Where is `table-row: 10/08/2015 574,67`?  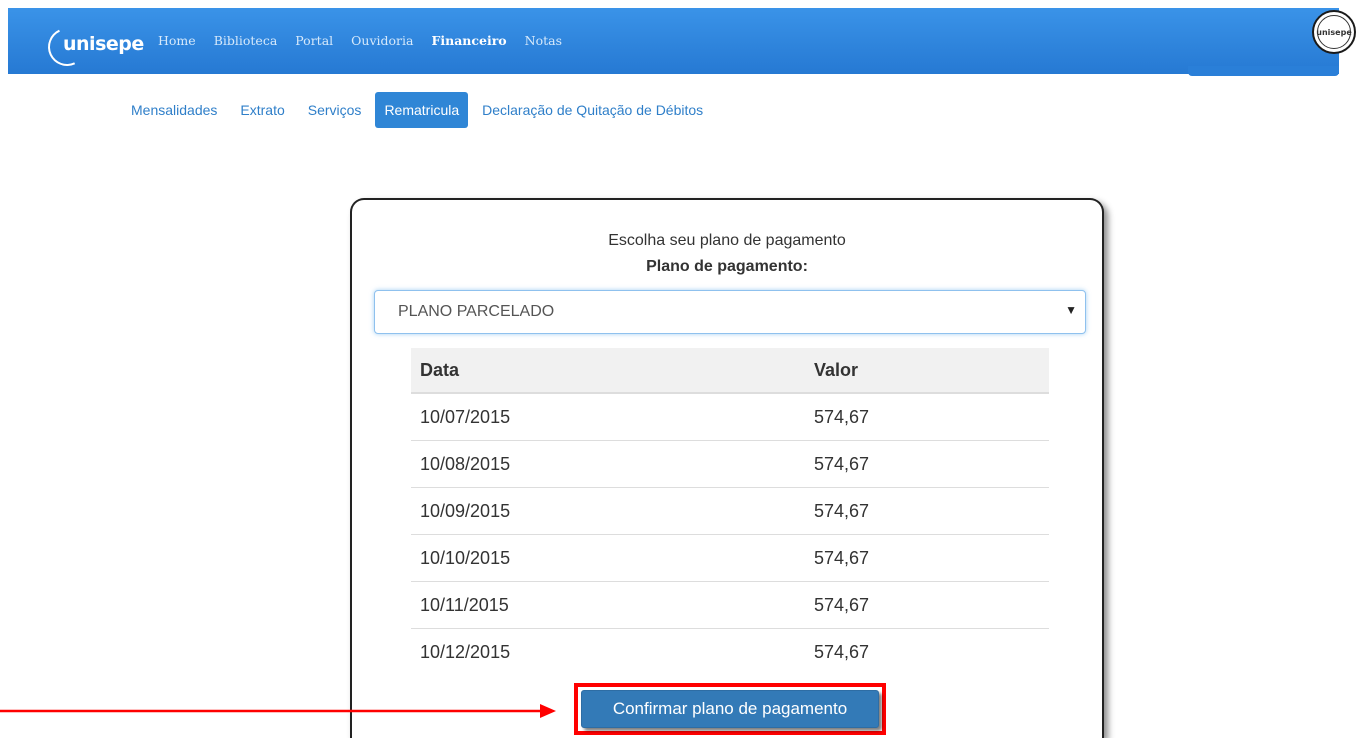
table-row: 10/08/2015 574,67 is located at coordinates (730, 464).